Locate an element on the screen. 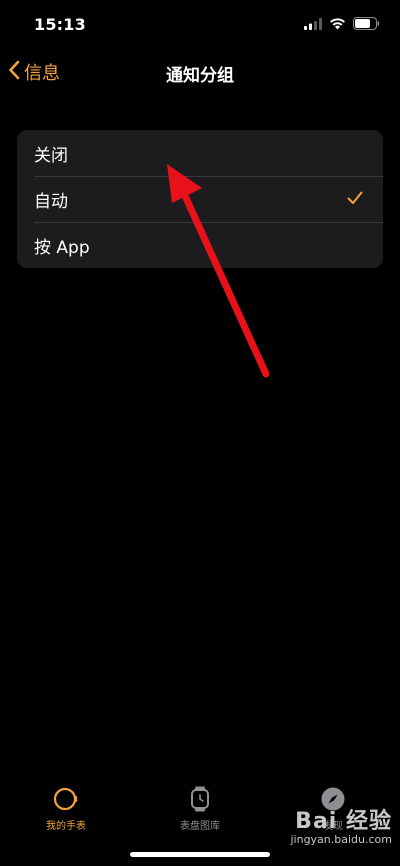  list-item-automatic: 自动 is located at coordinates (200, 199).